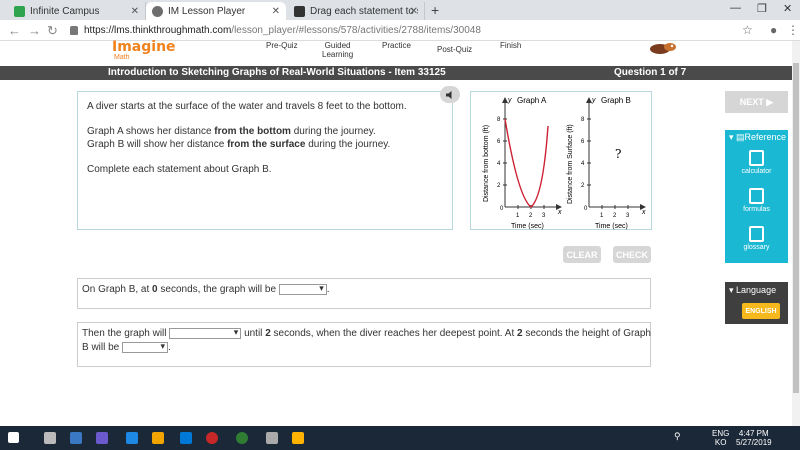  I want to click on x-tick-label: 3, so click(544, 216).